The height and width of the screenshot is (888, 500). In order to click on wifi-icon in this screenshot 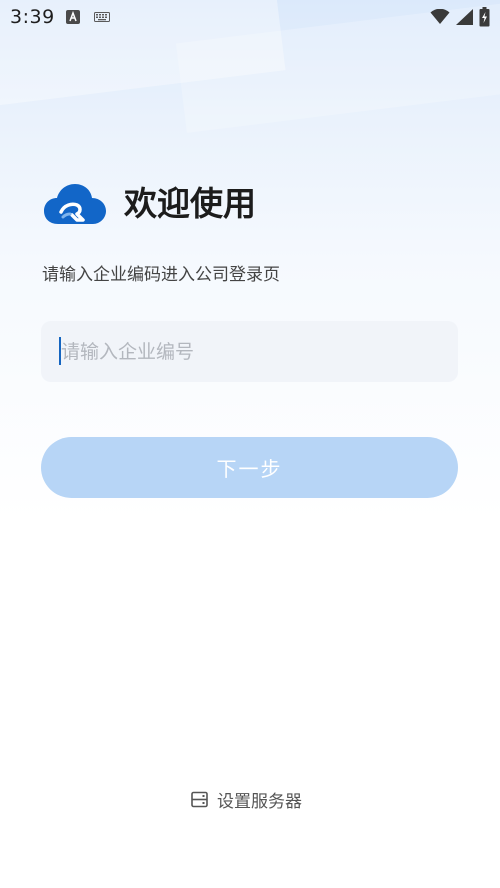, I will do `click(440, 16)`.